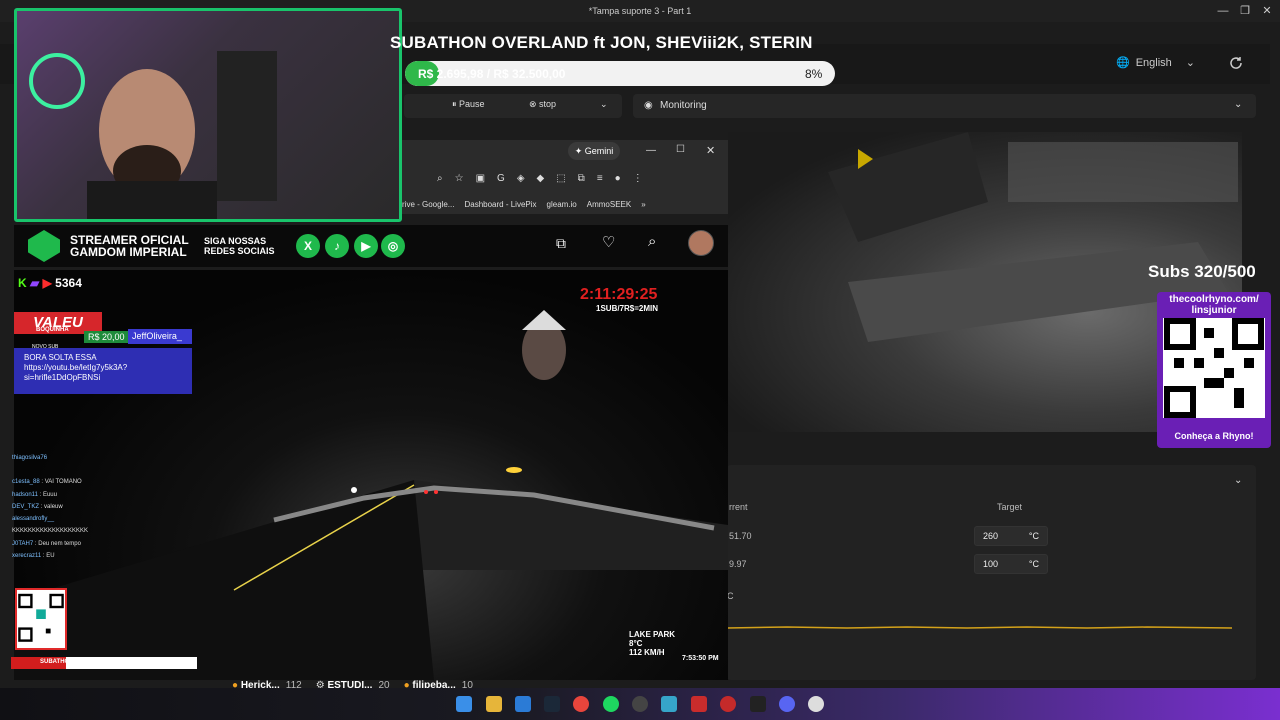 The height and width of the screenshot is (720, 1280). Describe the element at coordinates (608, 242) in the screenshot. I see `heart-icon: ♡` at that location.